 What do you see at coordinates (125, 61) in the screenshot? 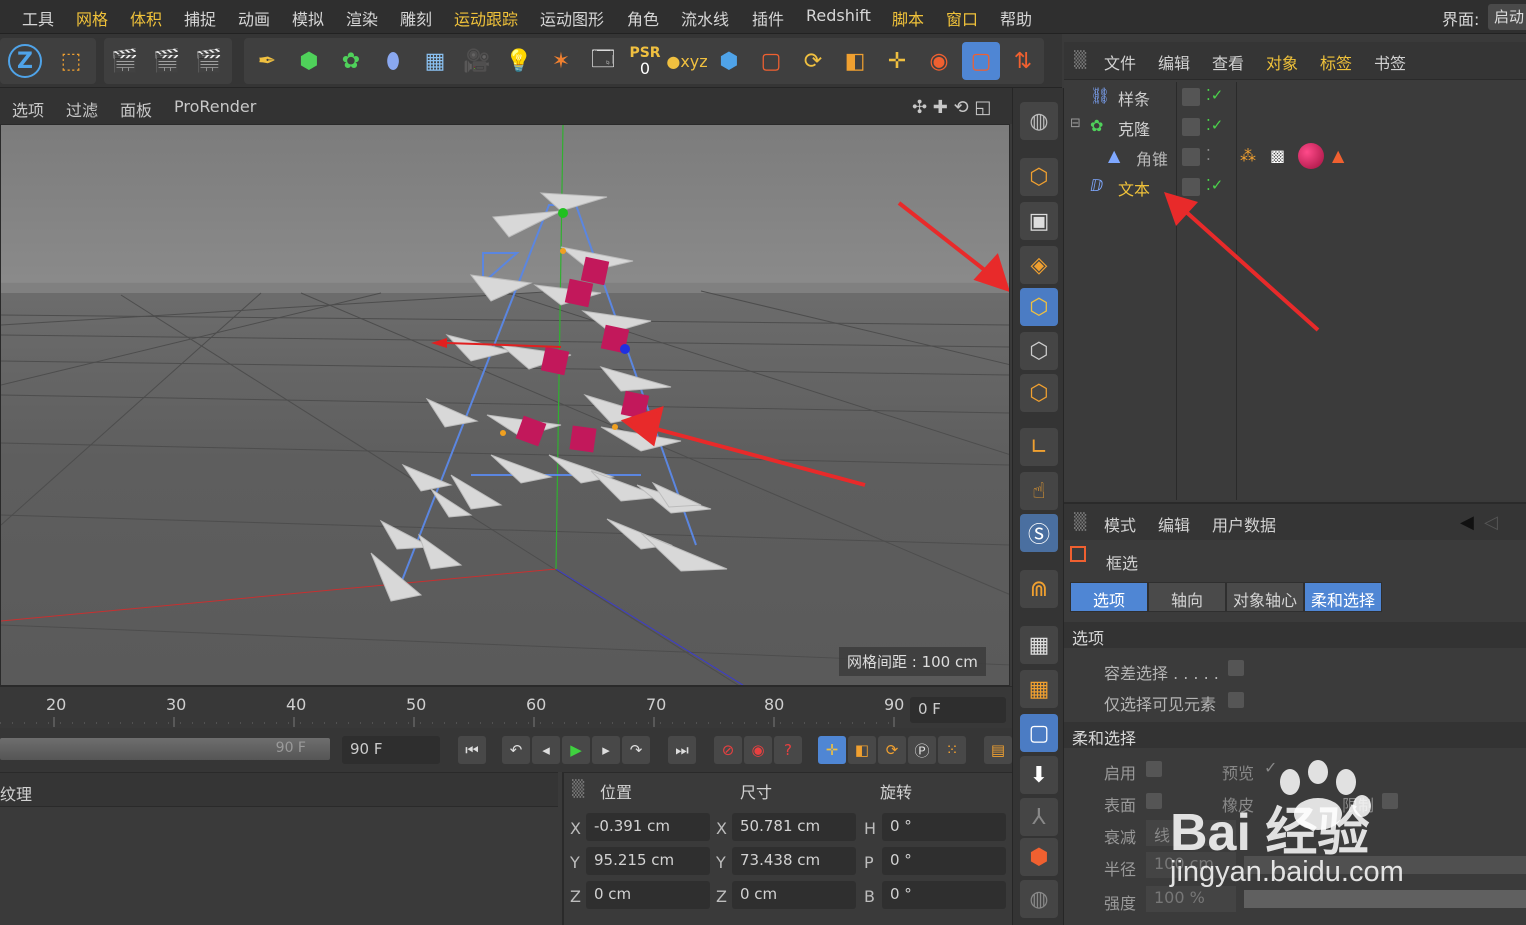
I see `render-view-icon: 🎬` at bounding box center [125, 61].